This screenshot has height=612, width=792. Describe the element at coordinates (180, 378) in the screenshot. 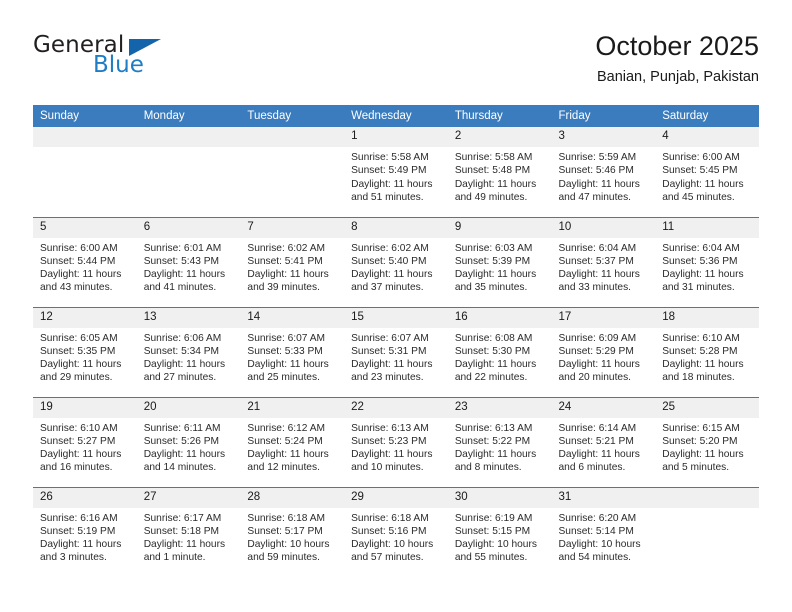

I see `daylight-text-cont: and 27 minutes.` at that location.